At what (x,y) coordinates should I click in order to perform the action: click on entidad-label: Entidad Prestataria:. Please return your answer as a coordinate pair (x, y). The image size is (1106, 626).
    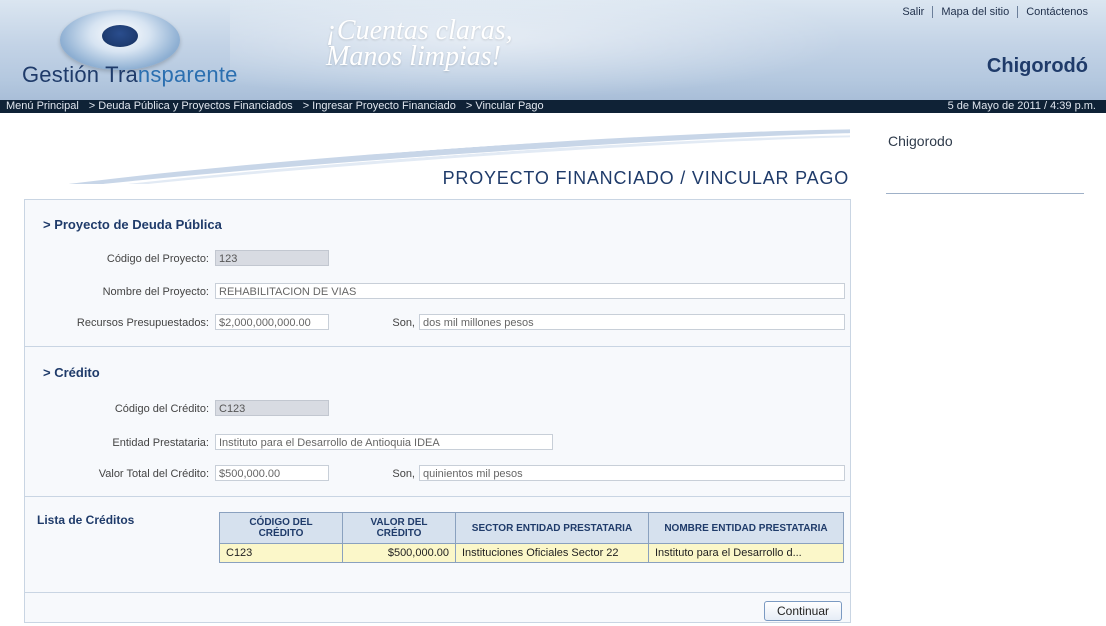
    Looking at the image, I should click on (160, 443).